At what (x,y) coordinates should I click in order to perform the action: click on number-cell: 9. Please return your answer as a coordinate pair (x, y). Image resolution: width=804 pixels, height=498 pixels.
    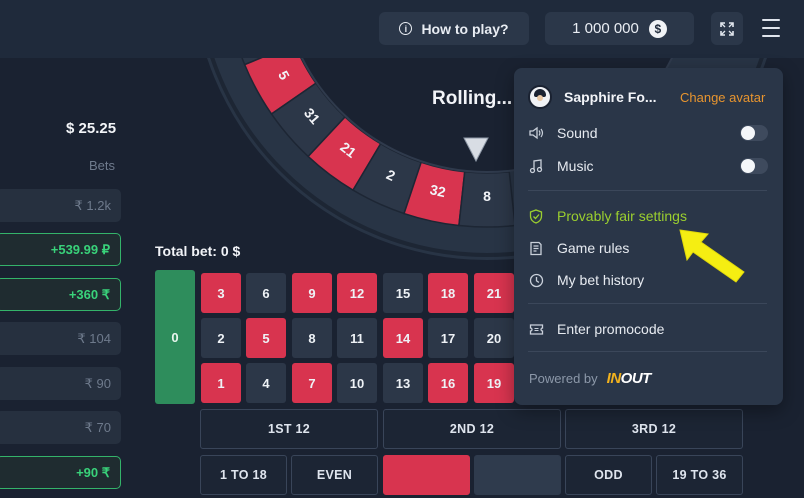
    Looking at the image, I should click on (312, 293).